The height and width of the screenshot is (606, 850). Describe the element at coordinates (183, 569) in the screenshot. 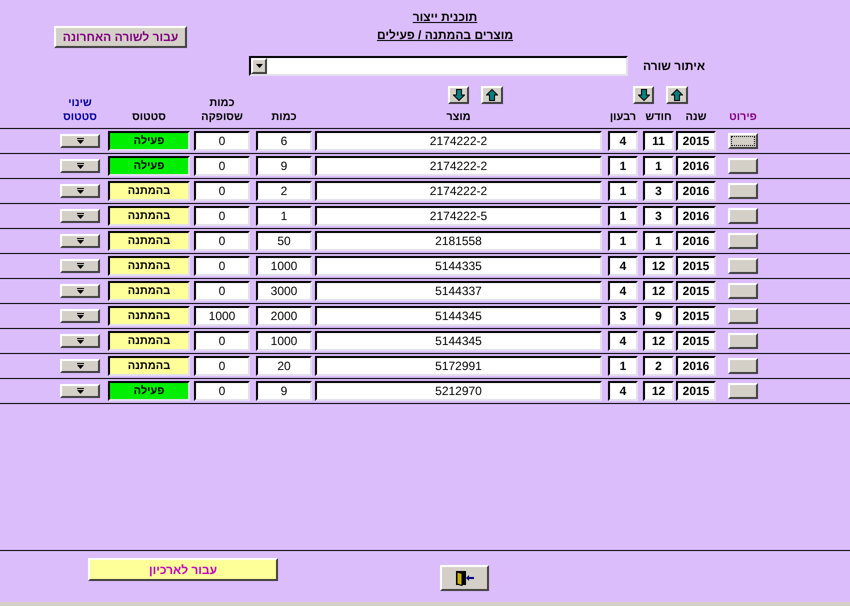

I see `go-to-archive-button: עבור לארכיון` at that location.